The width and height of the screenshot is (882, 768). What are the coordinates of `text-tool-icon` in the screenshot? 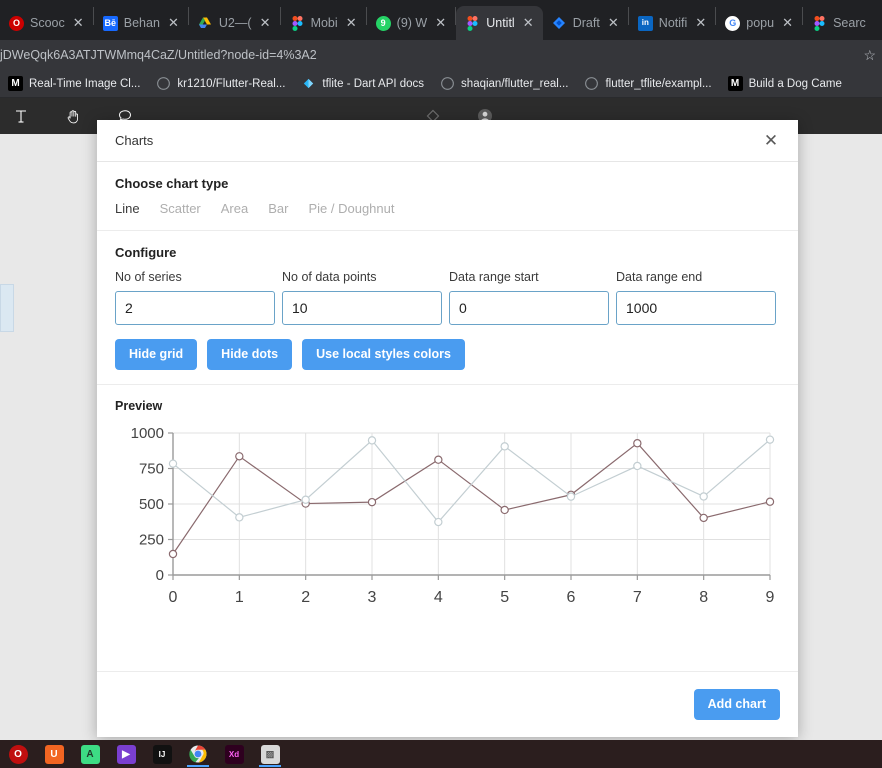 It's located at (21, 116).